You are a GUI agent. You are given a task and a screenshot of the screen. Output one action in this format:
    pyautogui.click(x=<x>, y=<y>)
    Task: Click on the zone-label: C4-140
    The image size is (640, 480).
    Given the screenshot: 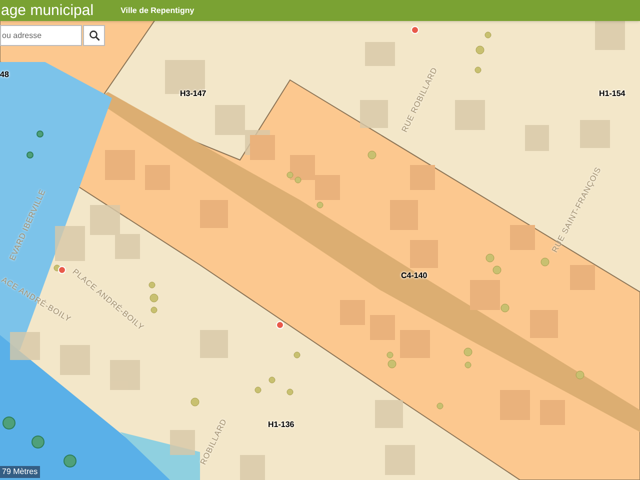 What is the action you would take?
    pyautogui.click(x=414, y=276)
    